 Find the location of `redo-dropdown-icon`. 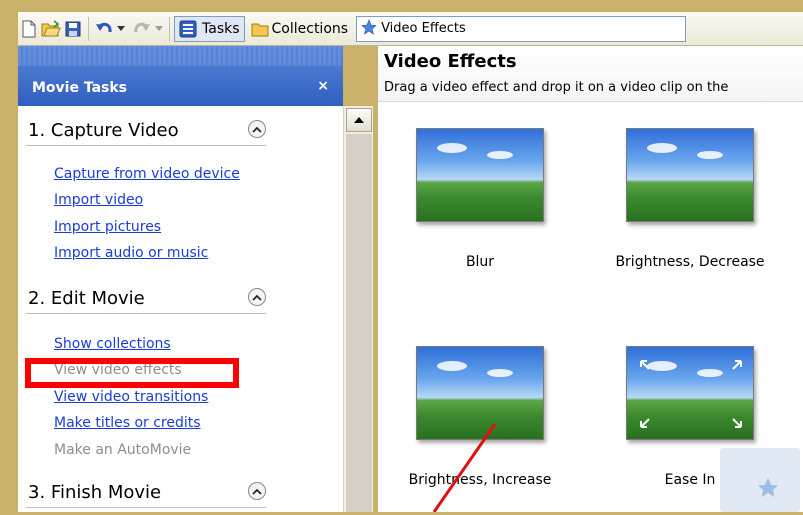

redo-dropdown-icon is located at coordinates (159, 29).